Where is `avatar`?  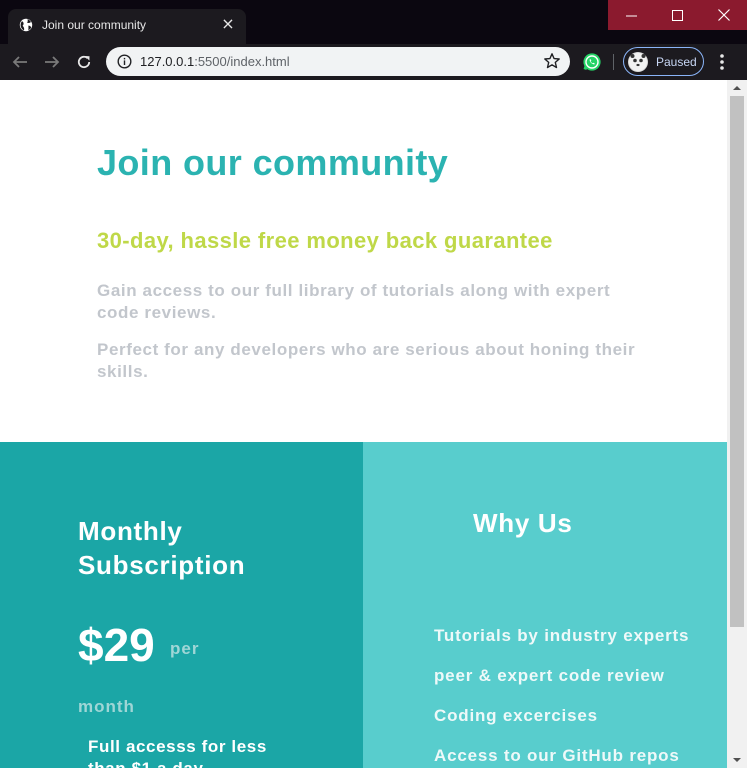
avatar is located at coordinates (638, 62).